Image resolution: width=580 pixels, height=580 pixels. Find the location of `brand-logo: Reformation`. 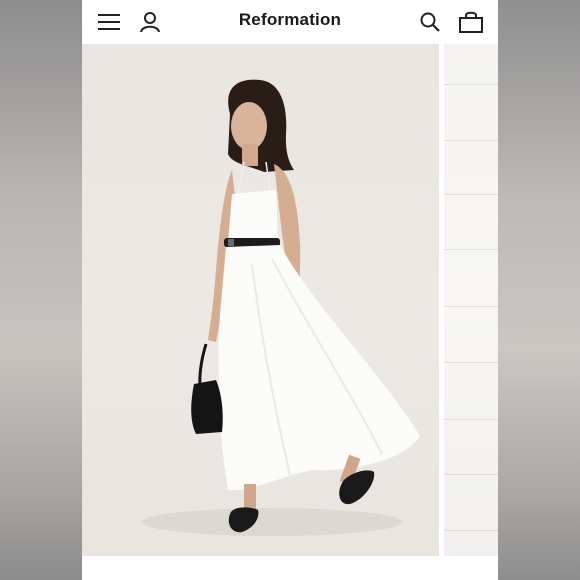

brand-logo: Reformation is located at coordinates (290, 20).